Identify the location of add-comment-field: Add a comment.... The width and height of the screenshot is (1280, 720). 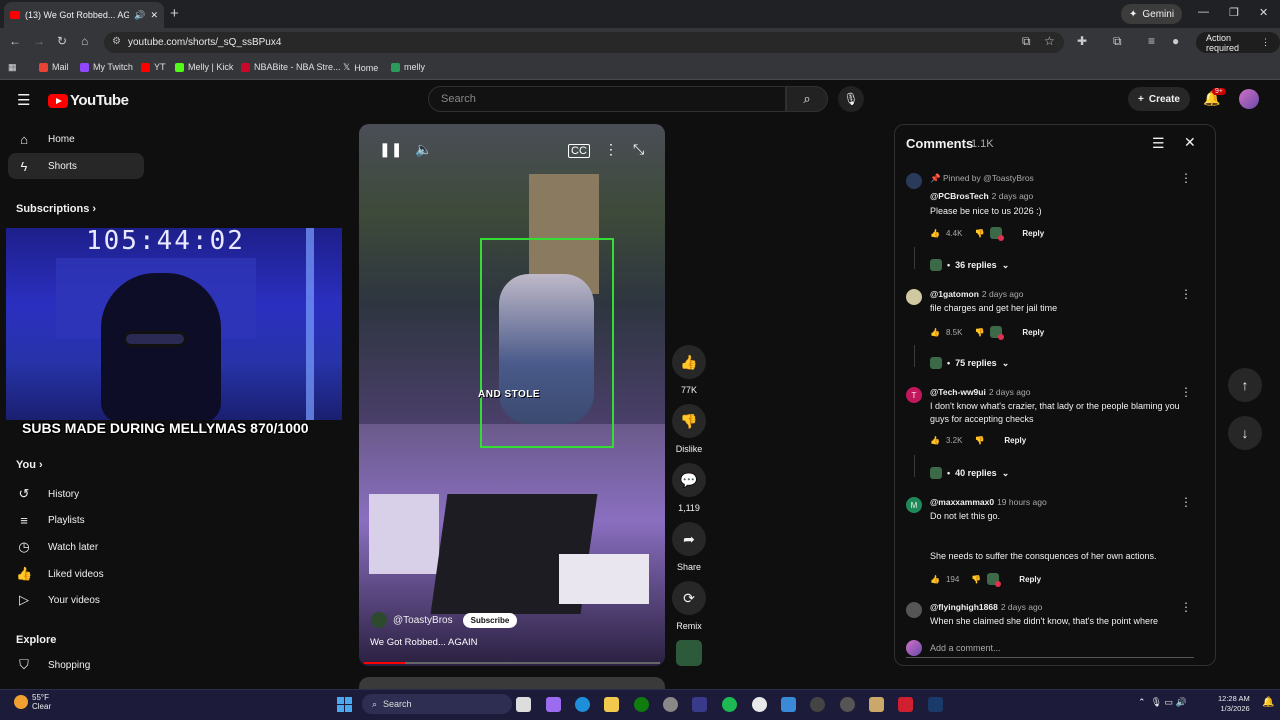
(1050, 648).